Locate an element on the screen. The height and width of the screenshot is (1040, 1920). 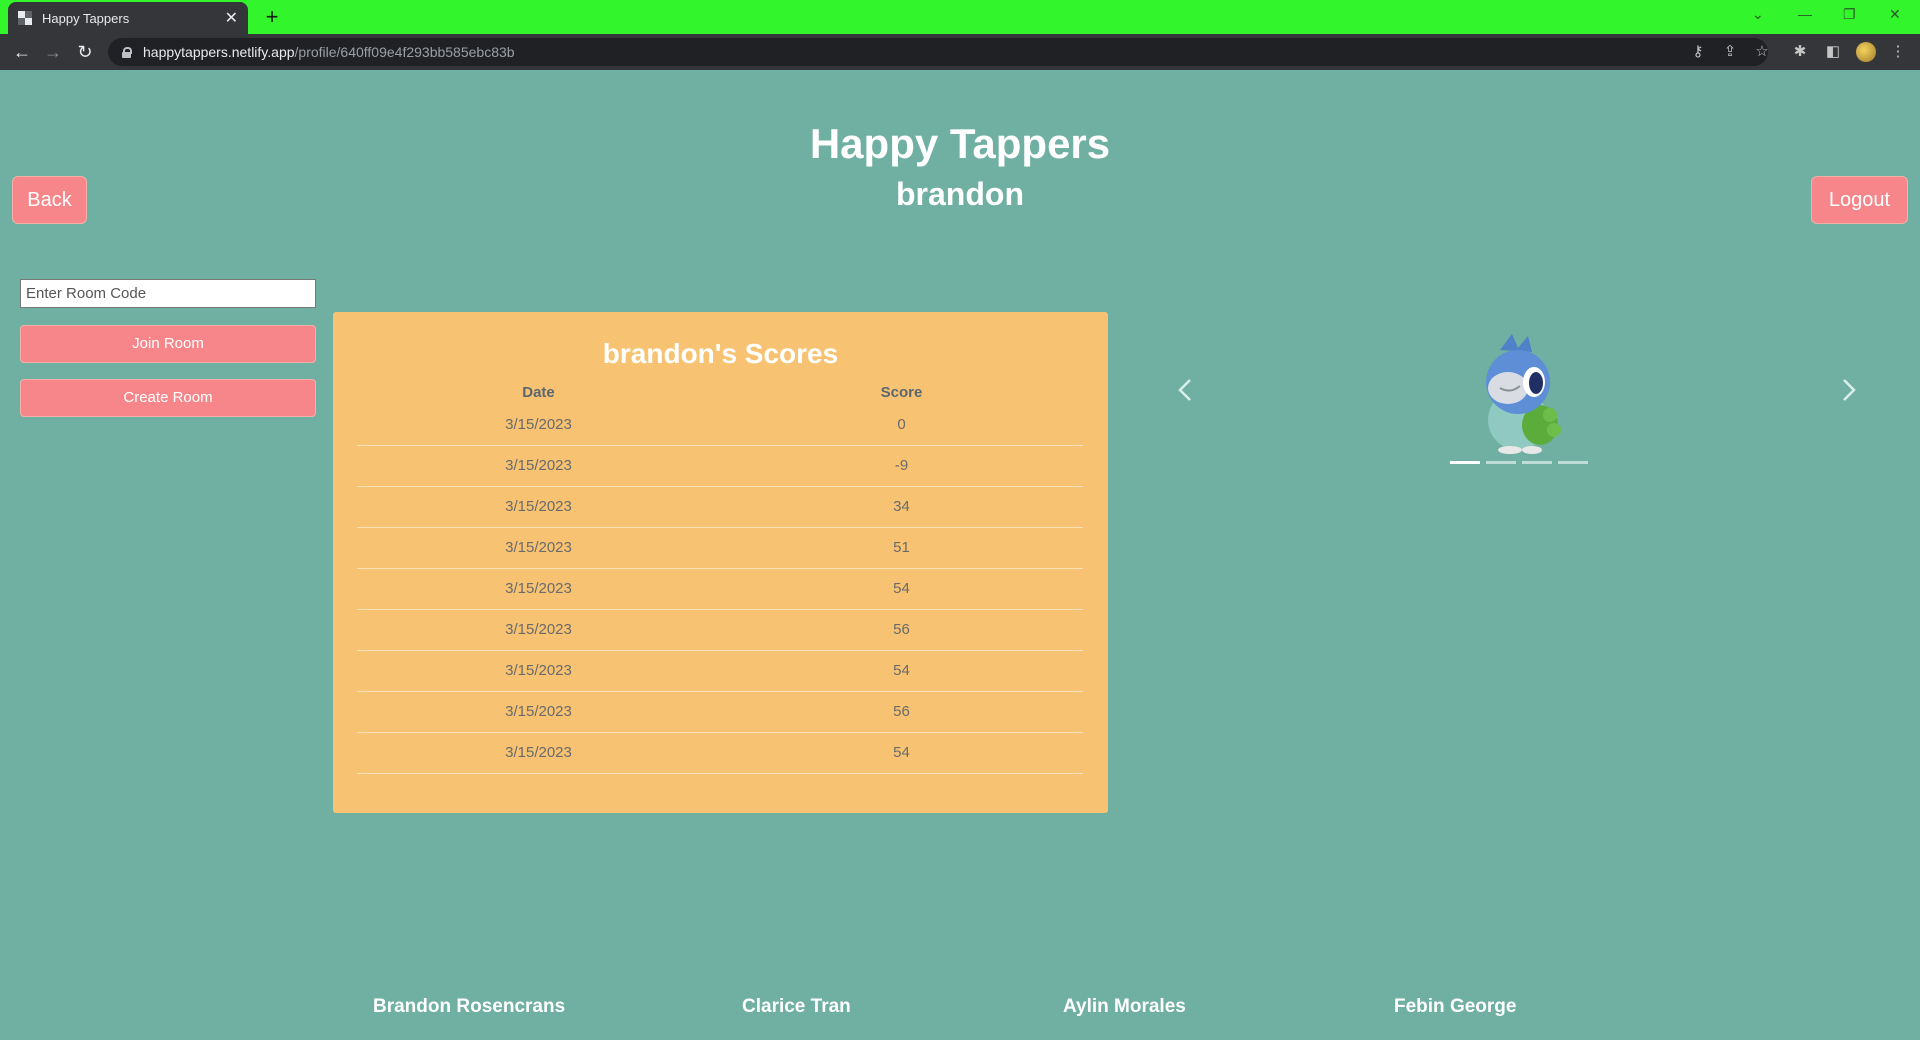
url-path: /profile/640ff09e4f293bb585ebc83b is located at coordinates (404, 52).